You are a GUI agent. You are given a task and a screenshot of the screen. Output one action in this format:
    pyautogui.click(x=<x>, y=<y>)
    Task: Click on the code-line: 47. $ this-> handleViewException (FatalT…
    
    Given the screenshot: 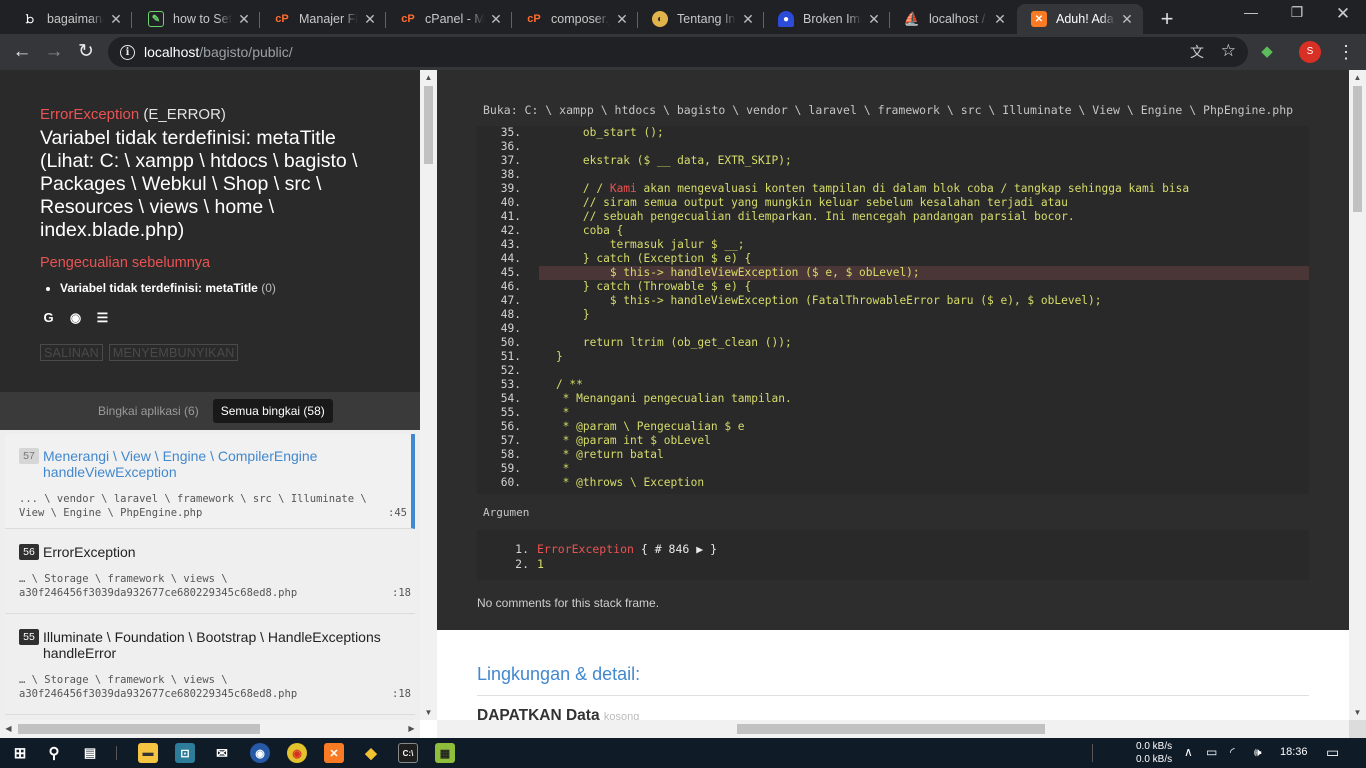 What is the action you would take?
    pyautogui.click(x=893, y=301)
    